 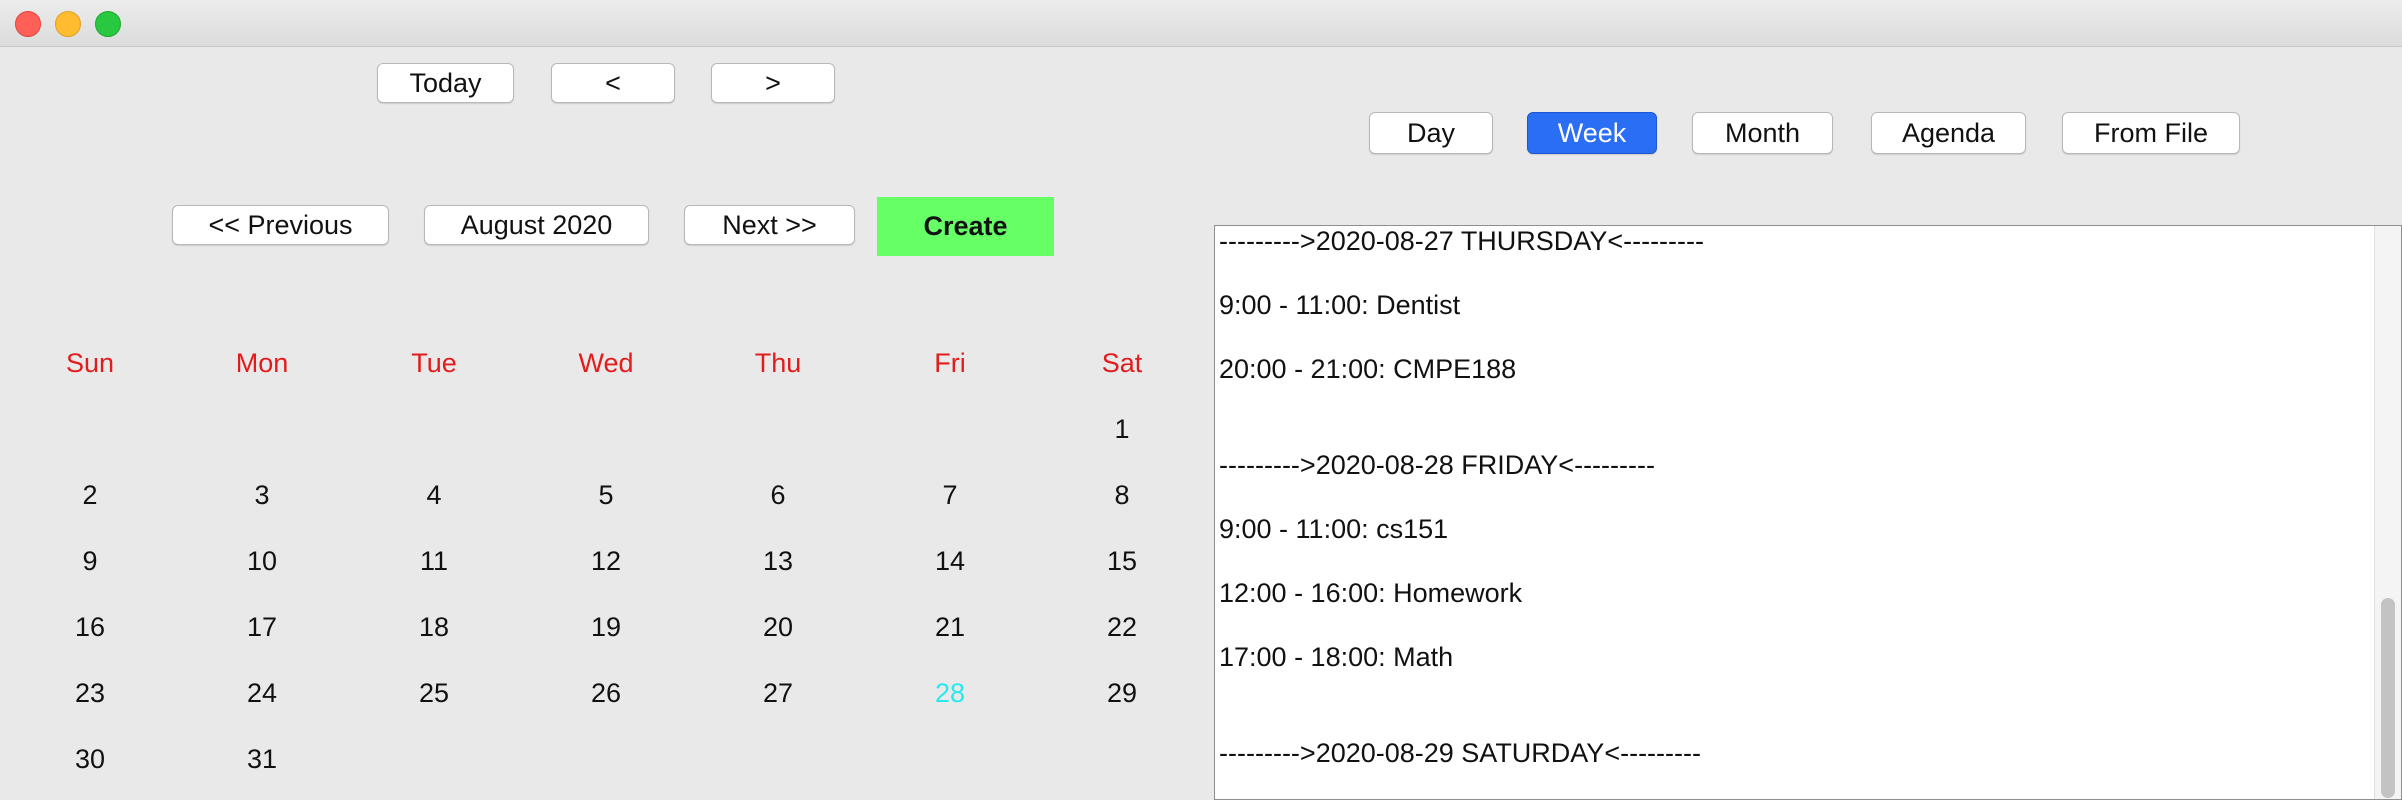 I want to click on date-header-line: --------->2020-08-27 THURSDAY<---------, so click(x=1462, y=241).